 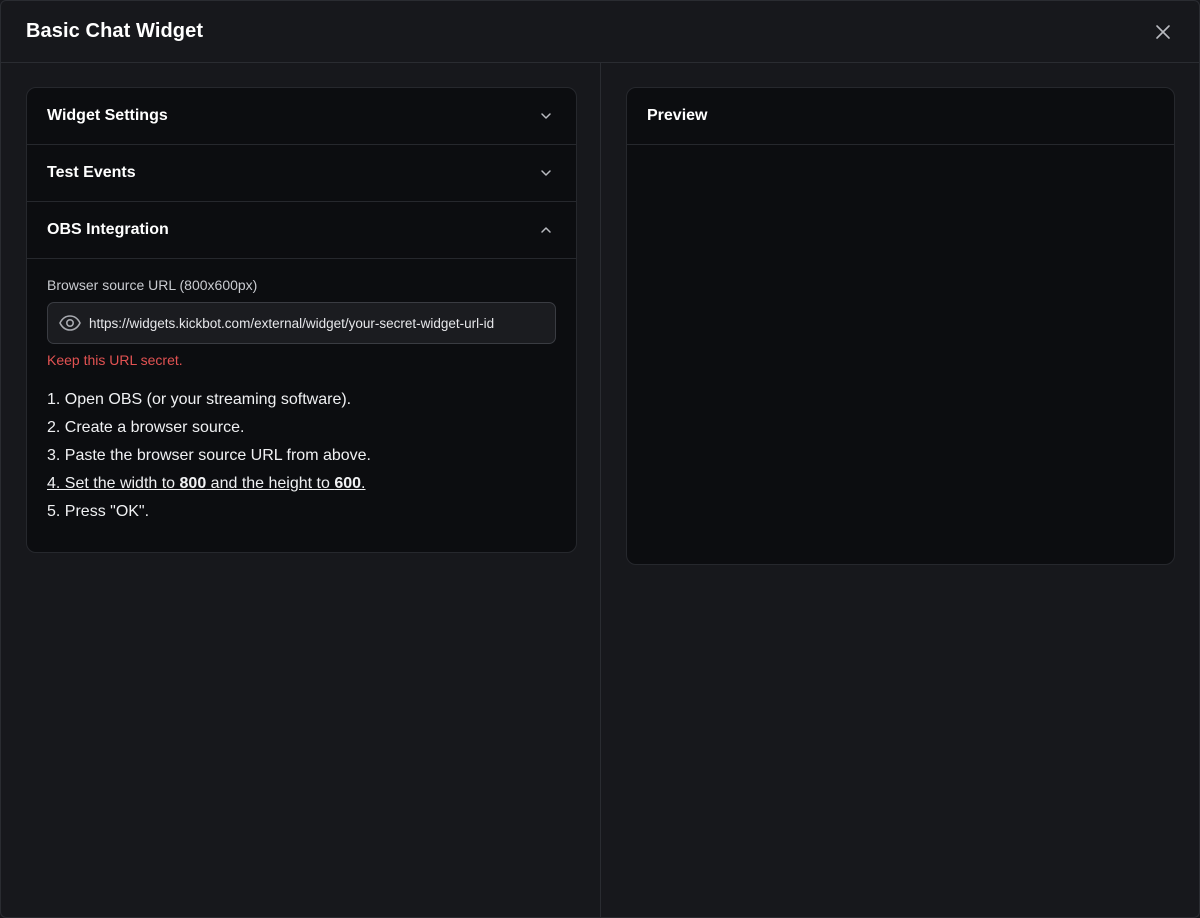 I want to click on close-icon, so click(x=1163, y=31).